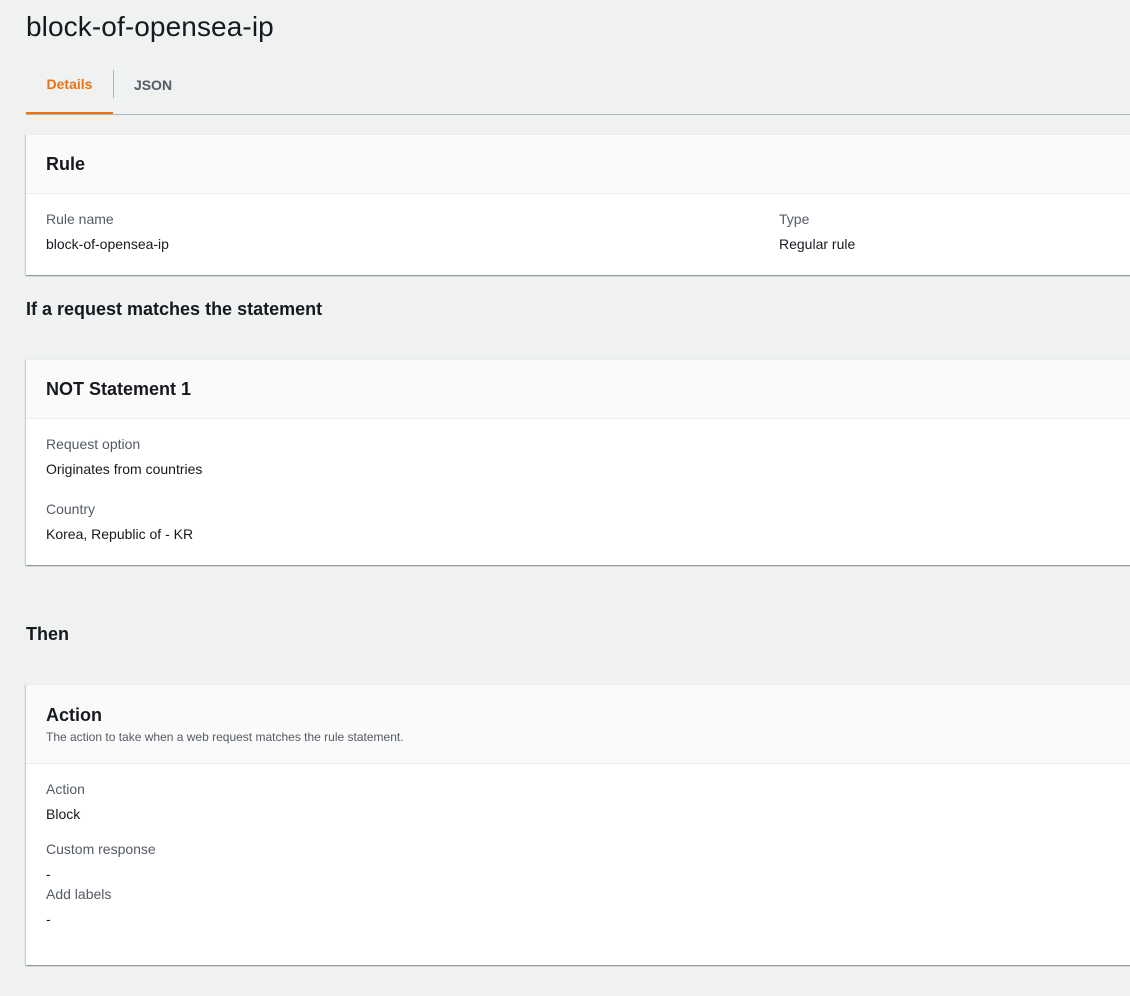 This screenshot has height=996, width=1130. I want to click on rule-card-title: Rule, so click(66, 163).